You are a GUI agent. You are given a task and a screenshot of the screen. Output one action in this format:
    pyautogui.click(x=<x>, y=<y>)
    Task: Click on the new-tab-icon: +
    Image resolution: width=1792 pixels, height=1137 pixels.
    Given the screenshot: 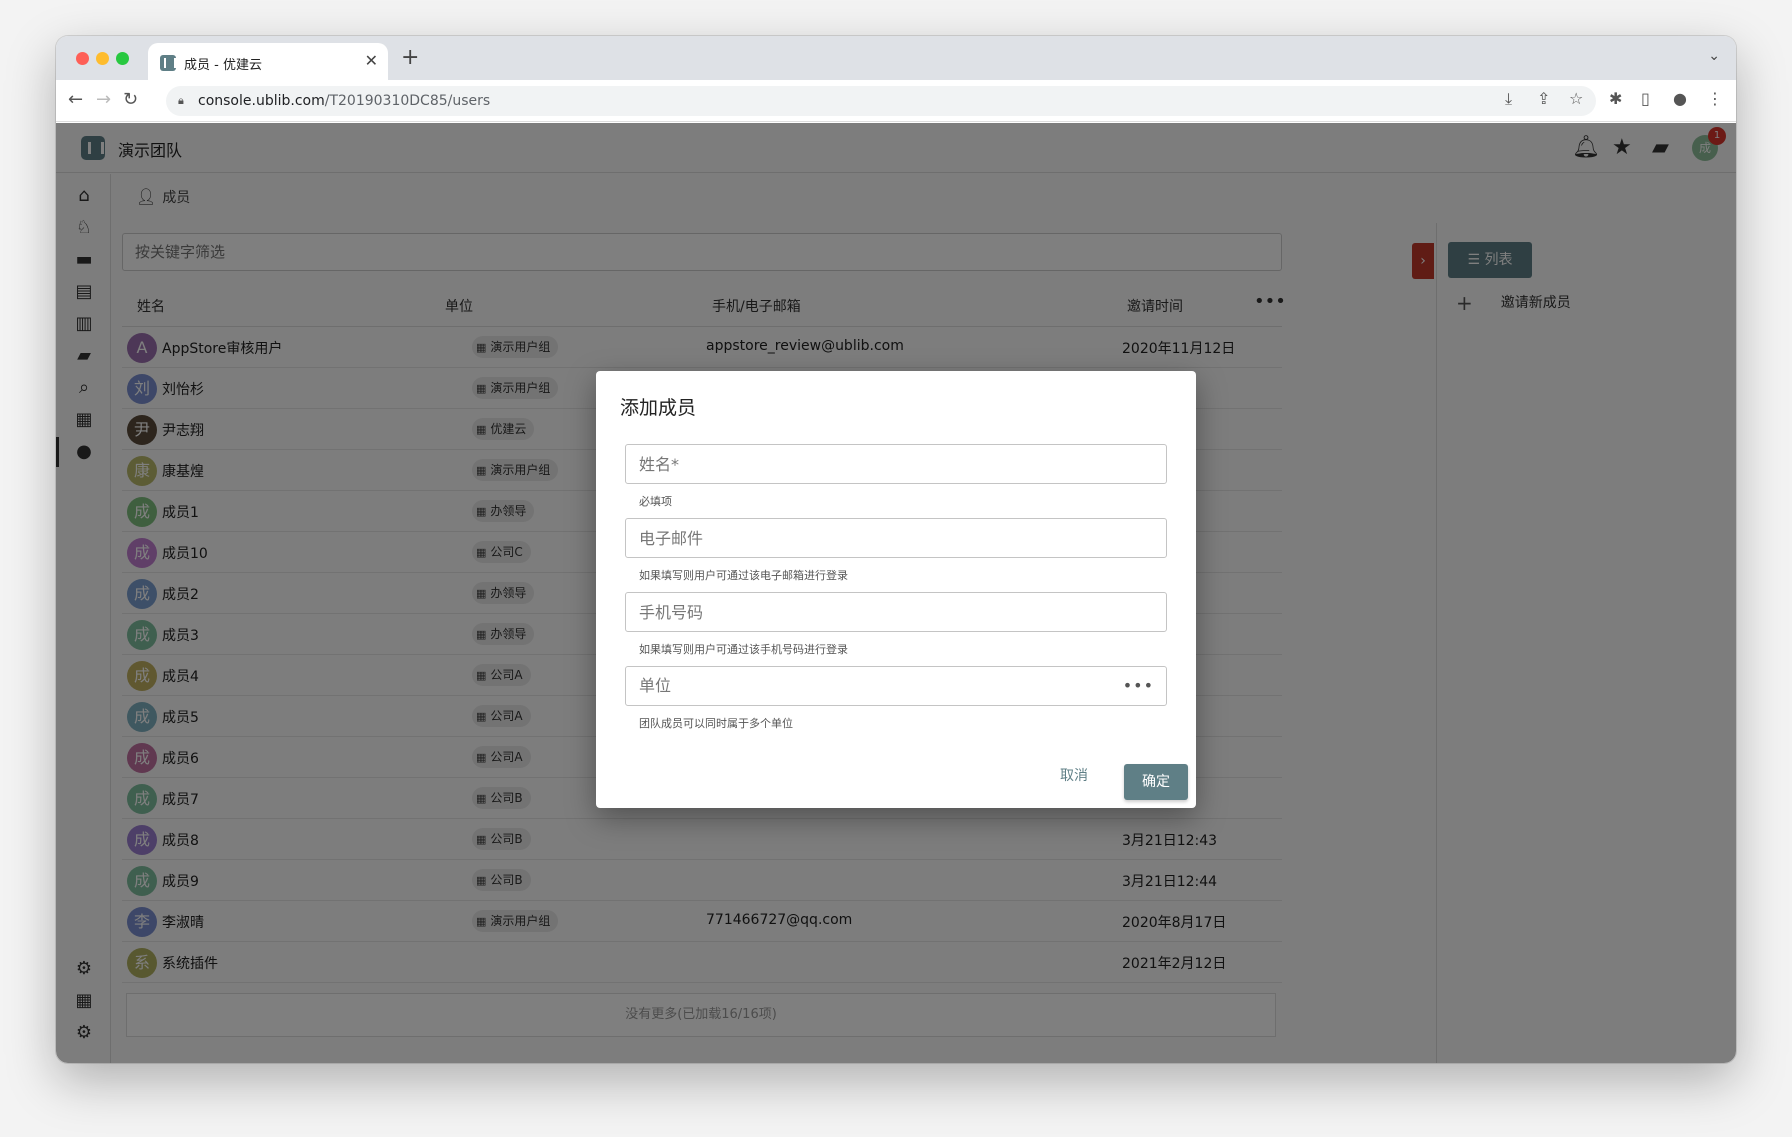 What is the action you would take?
    pyautogui.click(x=410, y=57)
    